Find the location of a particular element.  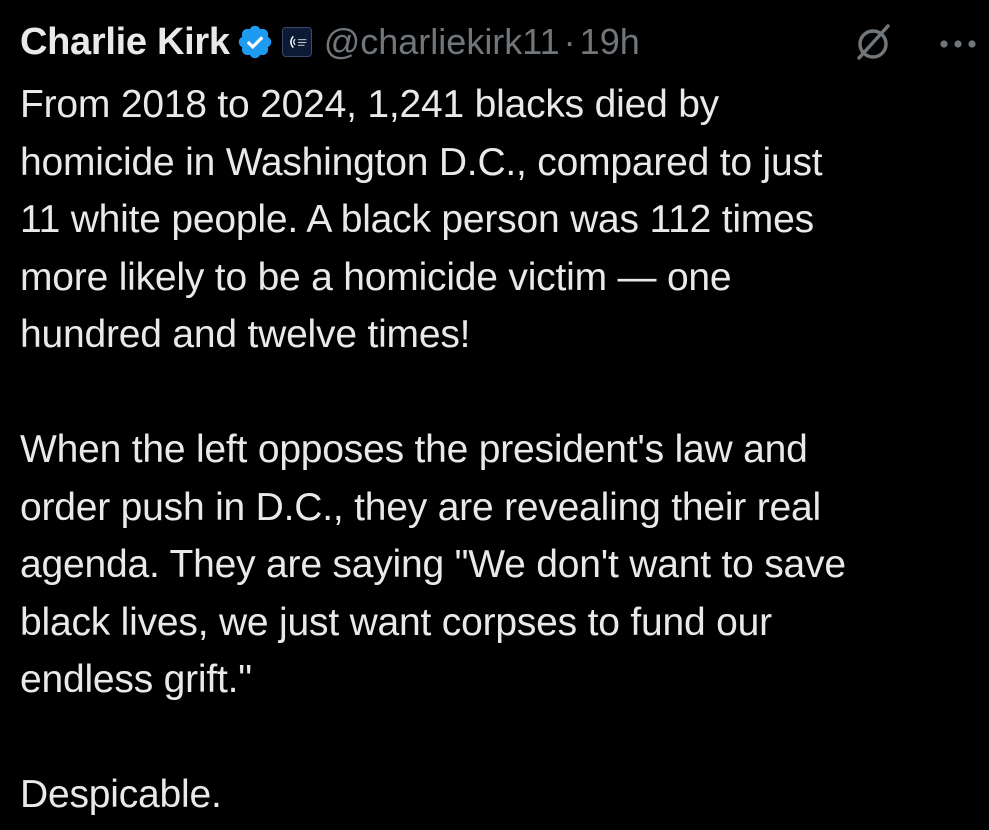

author-display-name: Charlie Kirk is located at coordinates (125, 42).